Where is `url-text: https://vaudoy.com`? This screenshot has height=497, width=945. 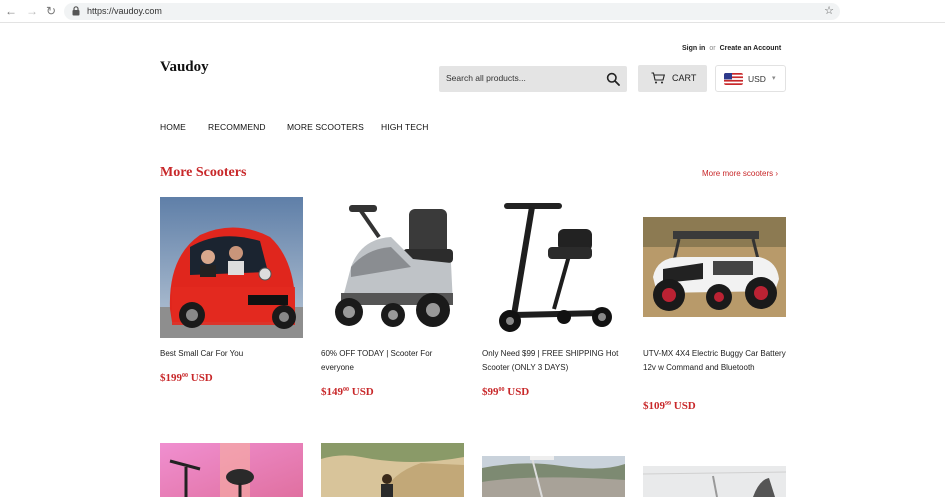
url-text: https://vaudoy.com is located at coordinates (124, 11).